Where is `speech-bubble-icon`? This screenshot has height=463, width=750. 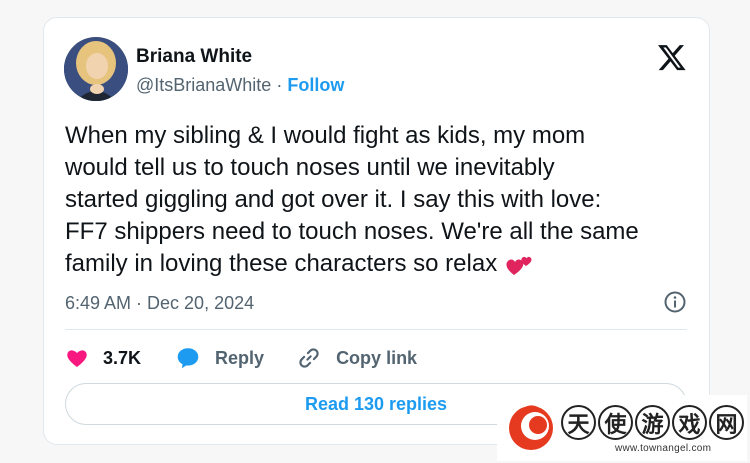 speech-bubble-icon is located at coordinates (188, 358).